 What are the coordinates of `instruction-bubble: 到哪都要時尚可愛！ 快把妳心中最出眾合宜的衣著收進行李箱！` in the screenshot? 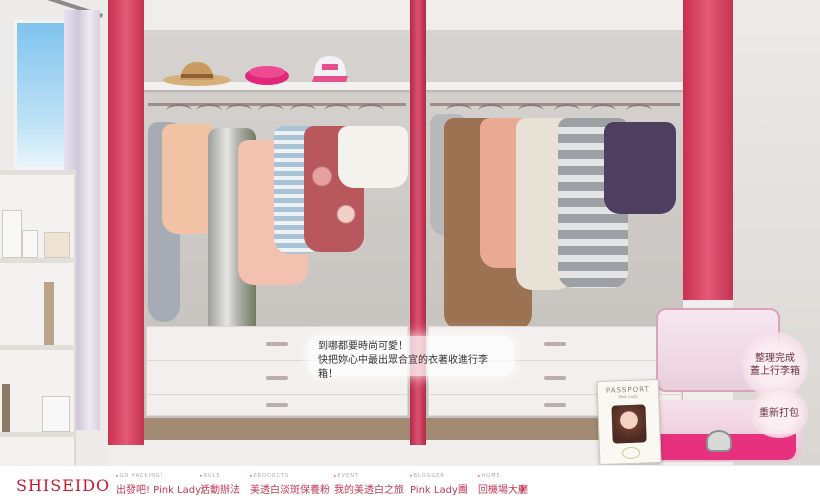 It's located at (411, 358).